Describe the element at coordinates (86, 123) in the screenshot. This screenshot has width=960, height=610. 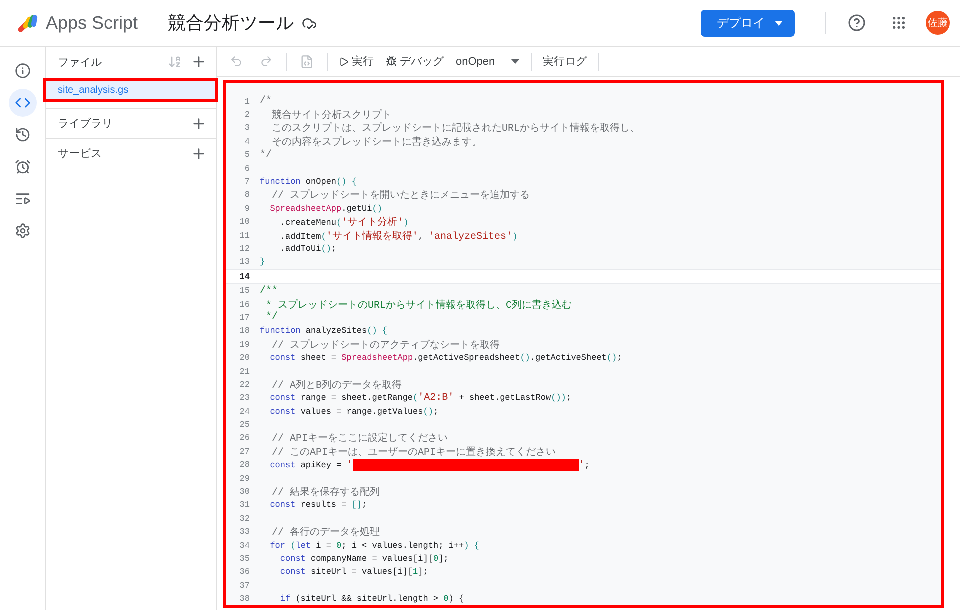
I see `section-title: ライブラリ` at that location.